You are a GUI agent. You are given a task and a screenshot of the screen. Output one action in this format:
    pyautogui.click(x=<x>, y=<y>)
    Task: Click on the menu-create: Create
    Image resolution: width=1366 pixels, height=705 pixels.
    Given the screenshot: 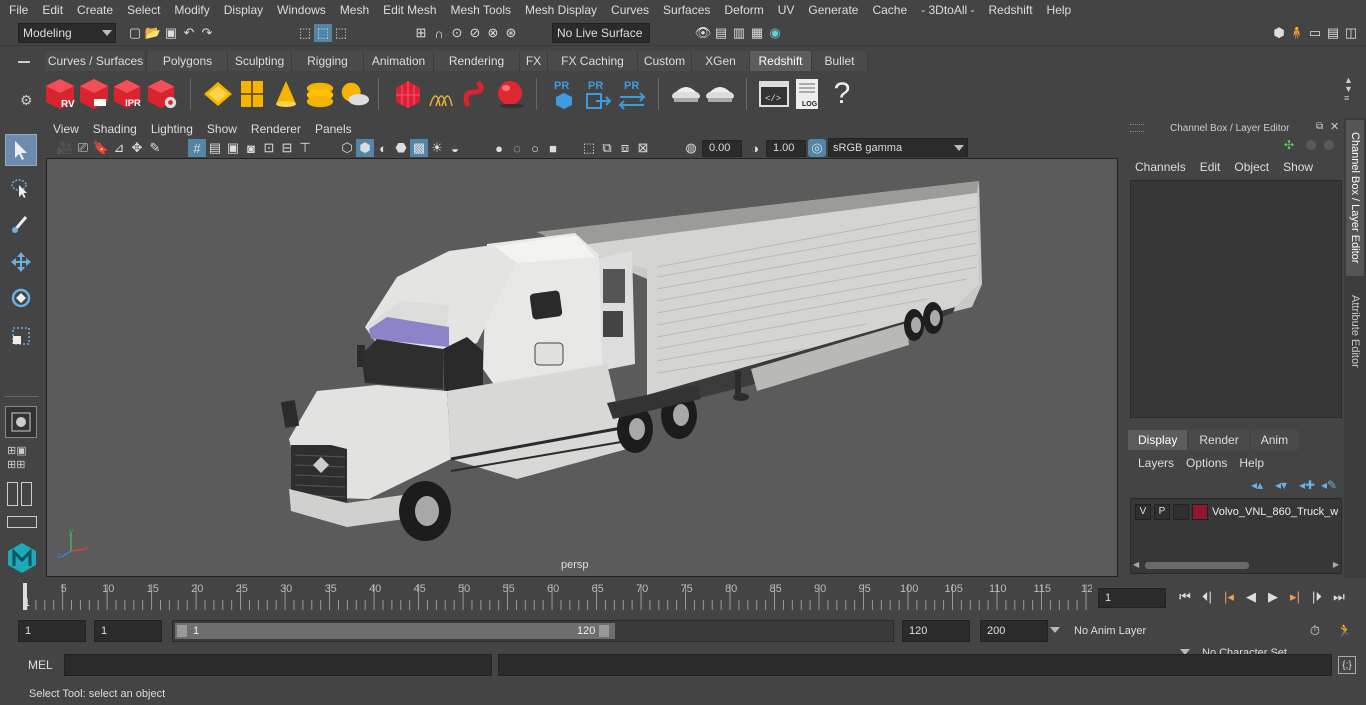 What is the action you would take?
    pyautogui.click(x=95, y=10)
    